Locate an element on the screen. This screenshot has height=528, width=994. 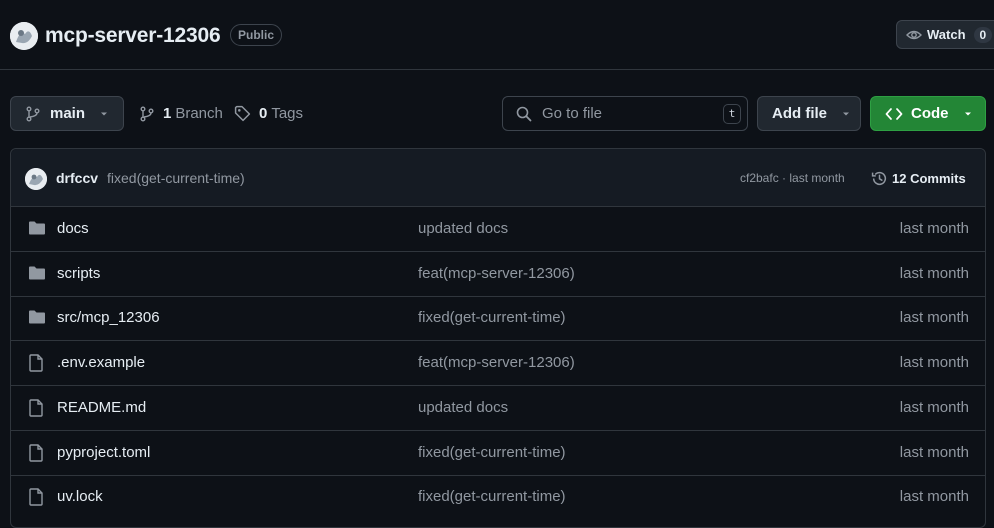
tags-link: 0 Tags is located at coordinates (268, 113).